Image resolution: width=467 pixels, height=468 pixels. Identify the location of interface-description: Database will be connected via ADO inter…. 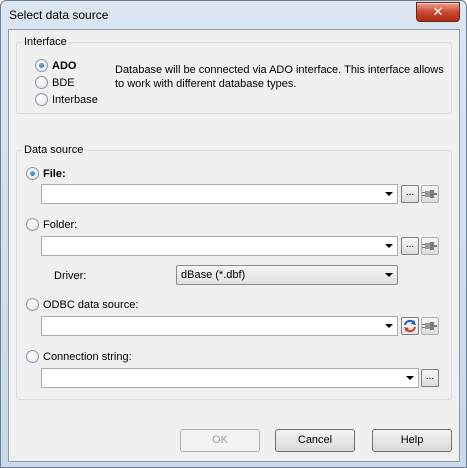
(279, 77).